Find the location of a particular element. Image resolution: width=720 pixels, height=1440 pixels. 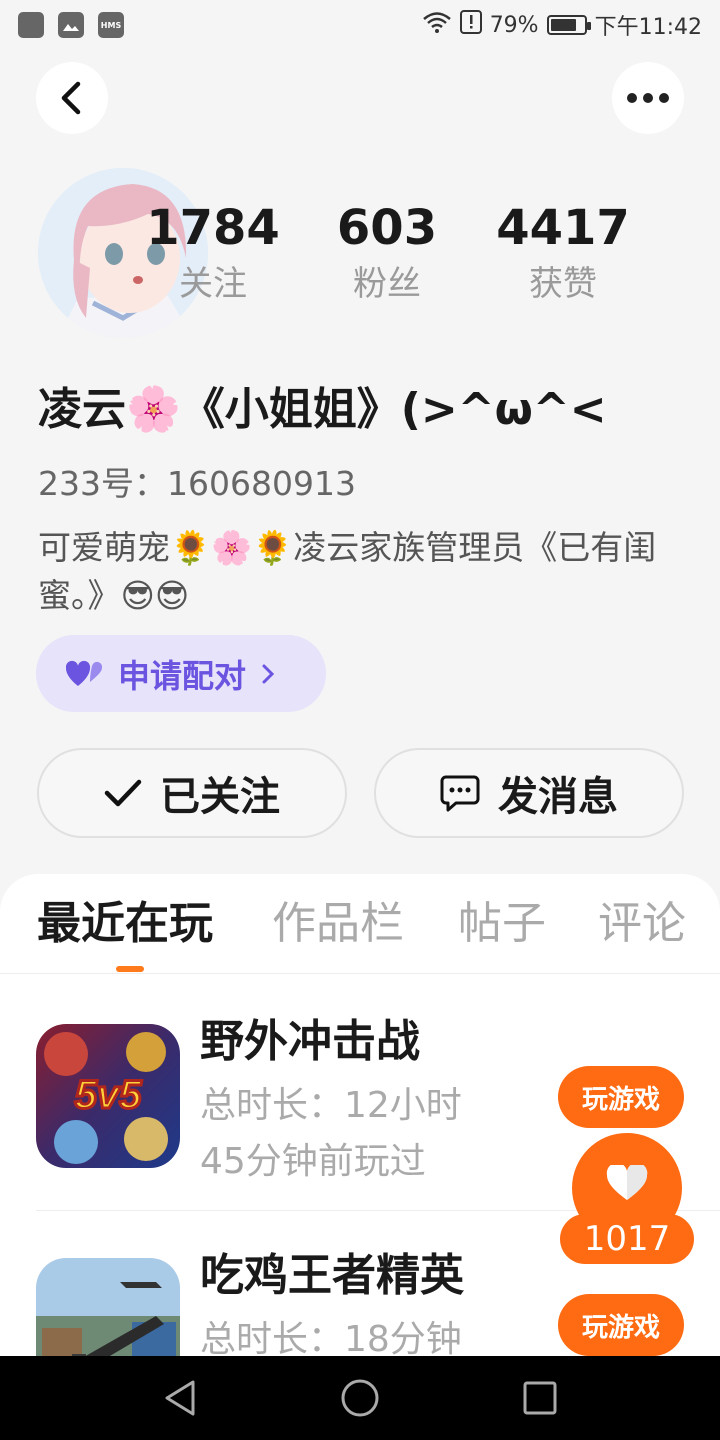

stat-likes: 4417 获赞 is located at coordinates (563, 254).